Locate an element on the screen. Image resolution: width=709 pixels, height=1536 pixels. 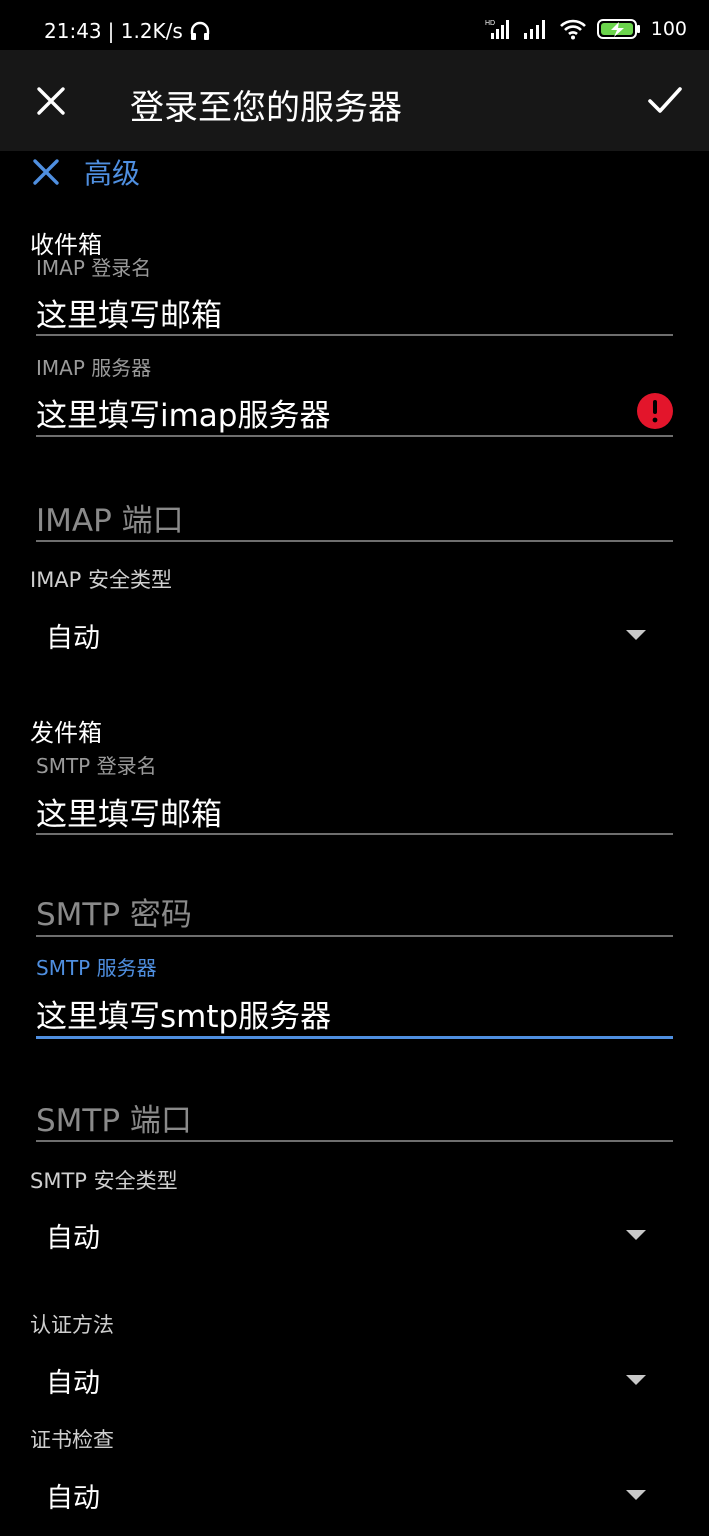
page-title: 登录至您的服务器 is located at coordinates (266, 108).